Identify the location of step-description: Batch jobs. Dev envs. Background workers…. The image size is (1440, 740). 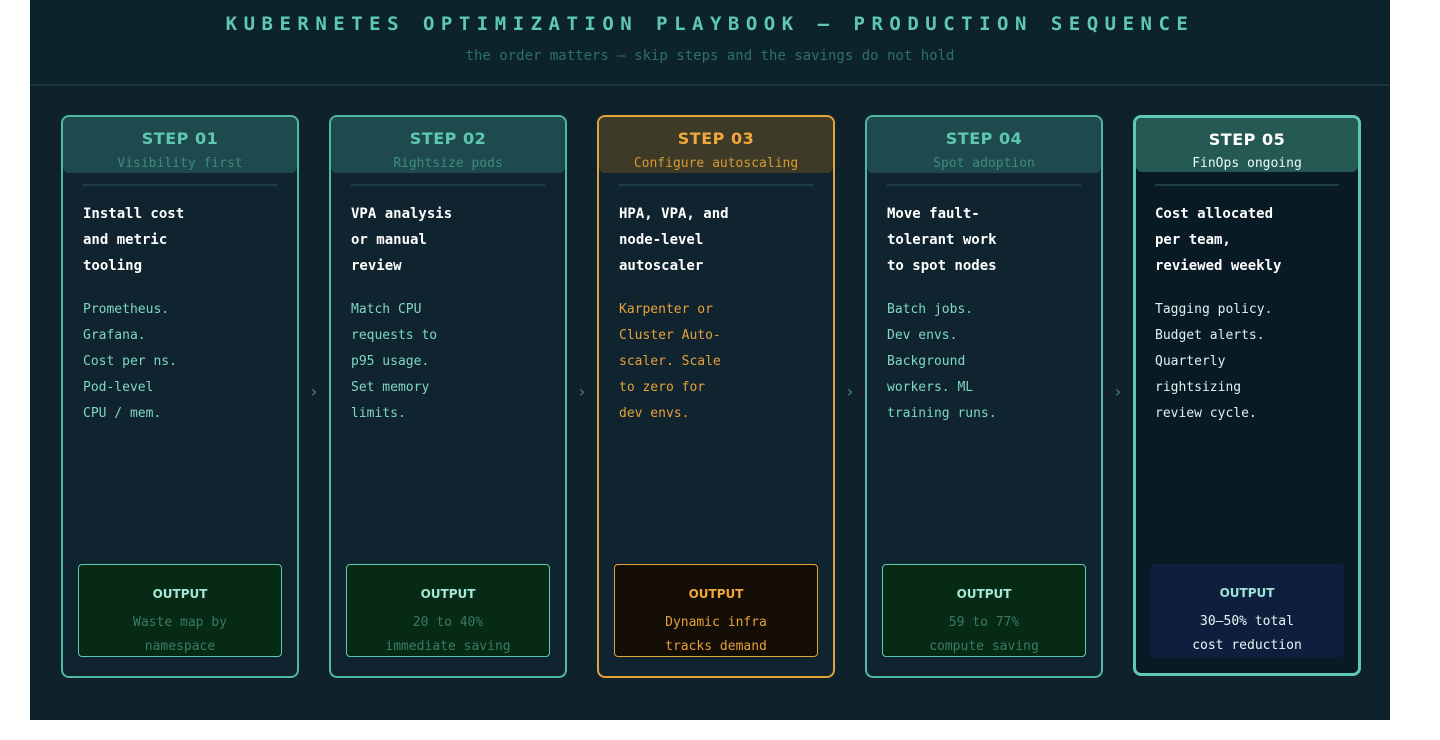
(942, 361).